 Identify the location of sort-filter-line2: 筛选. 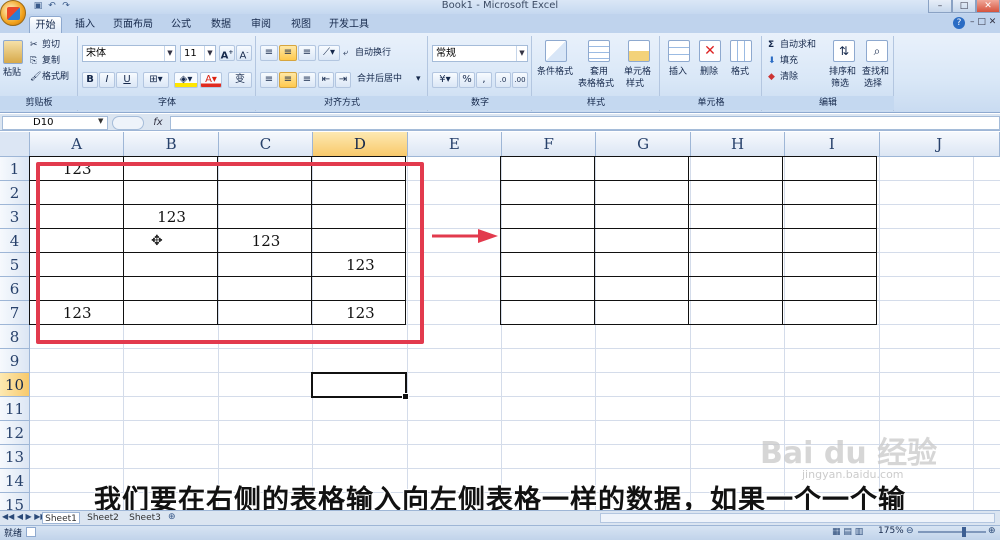
(840, 84).